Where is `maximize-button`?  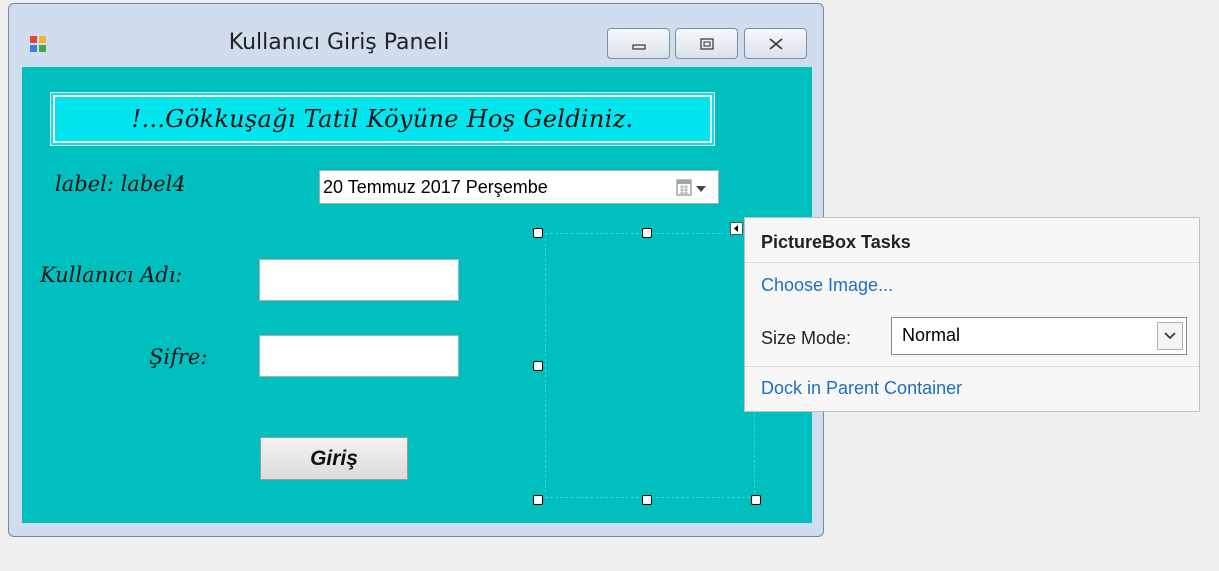
maximize-button is located at coordinates (706, 43).